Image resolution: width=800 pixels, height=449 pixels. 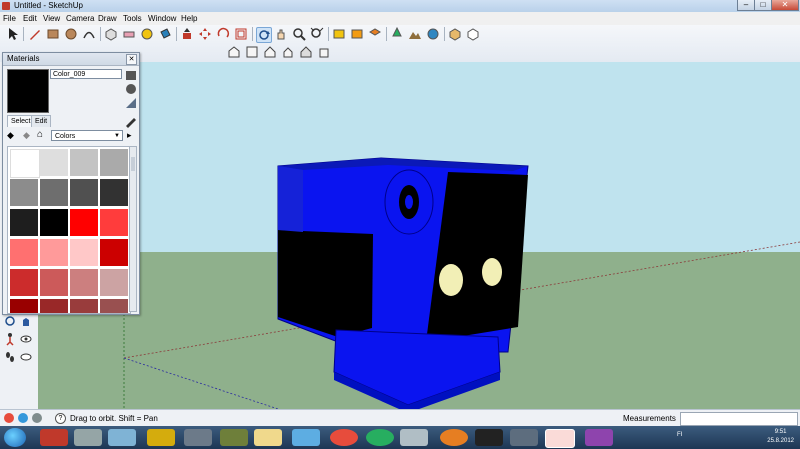 I want to click on close-button: ✕, so click(x=785, y=5).